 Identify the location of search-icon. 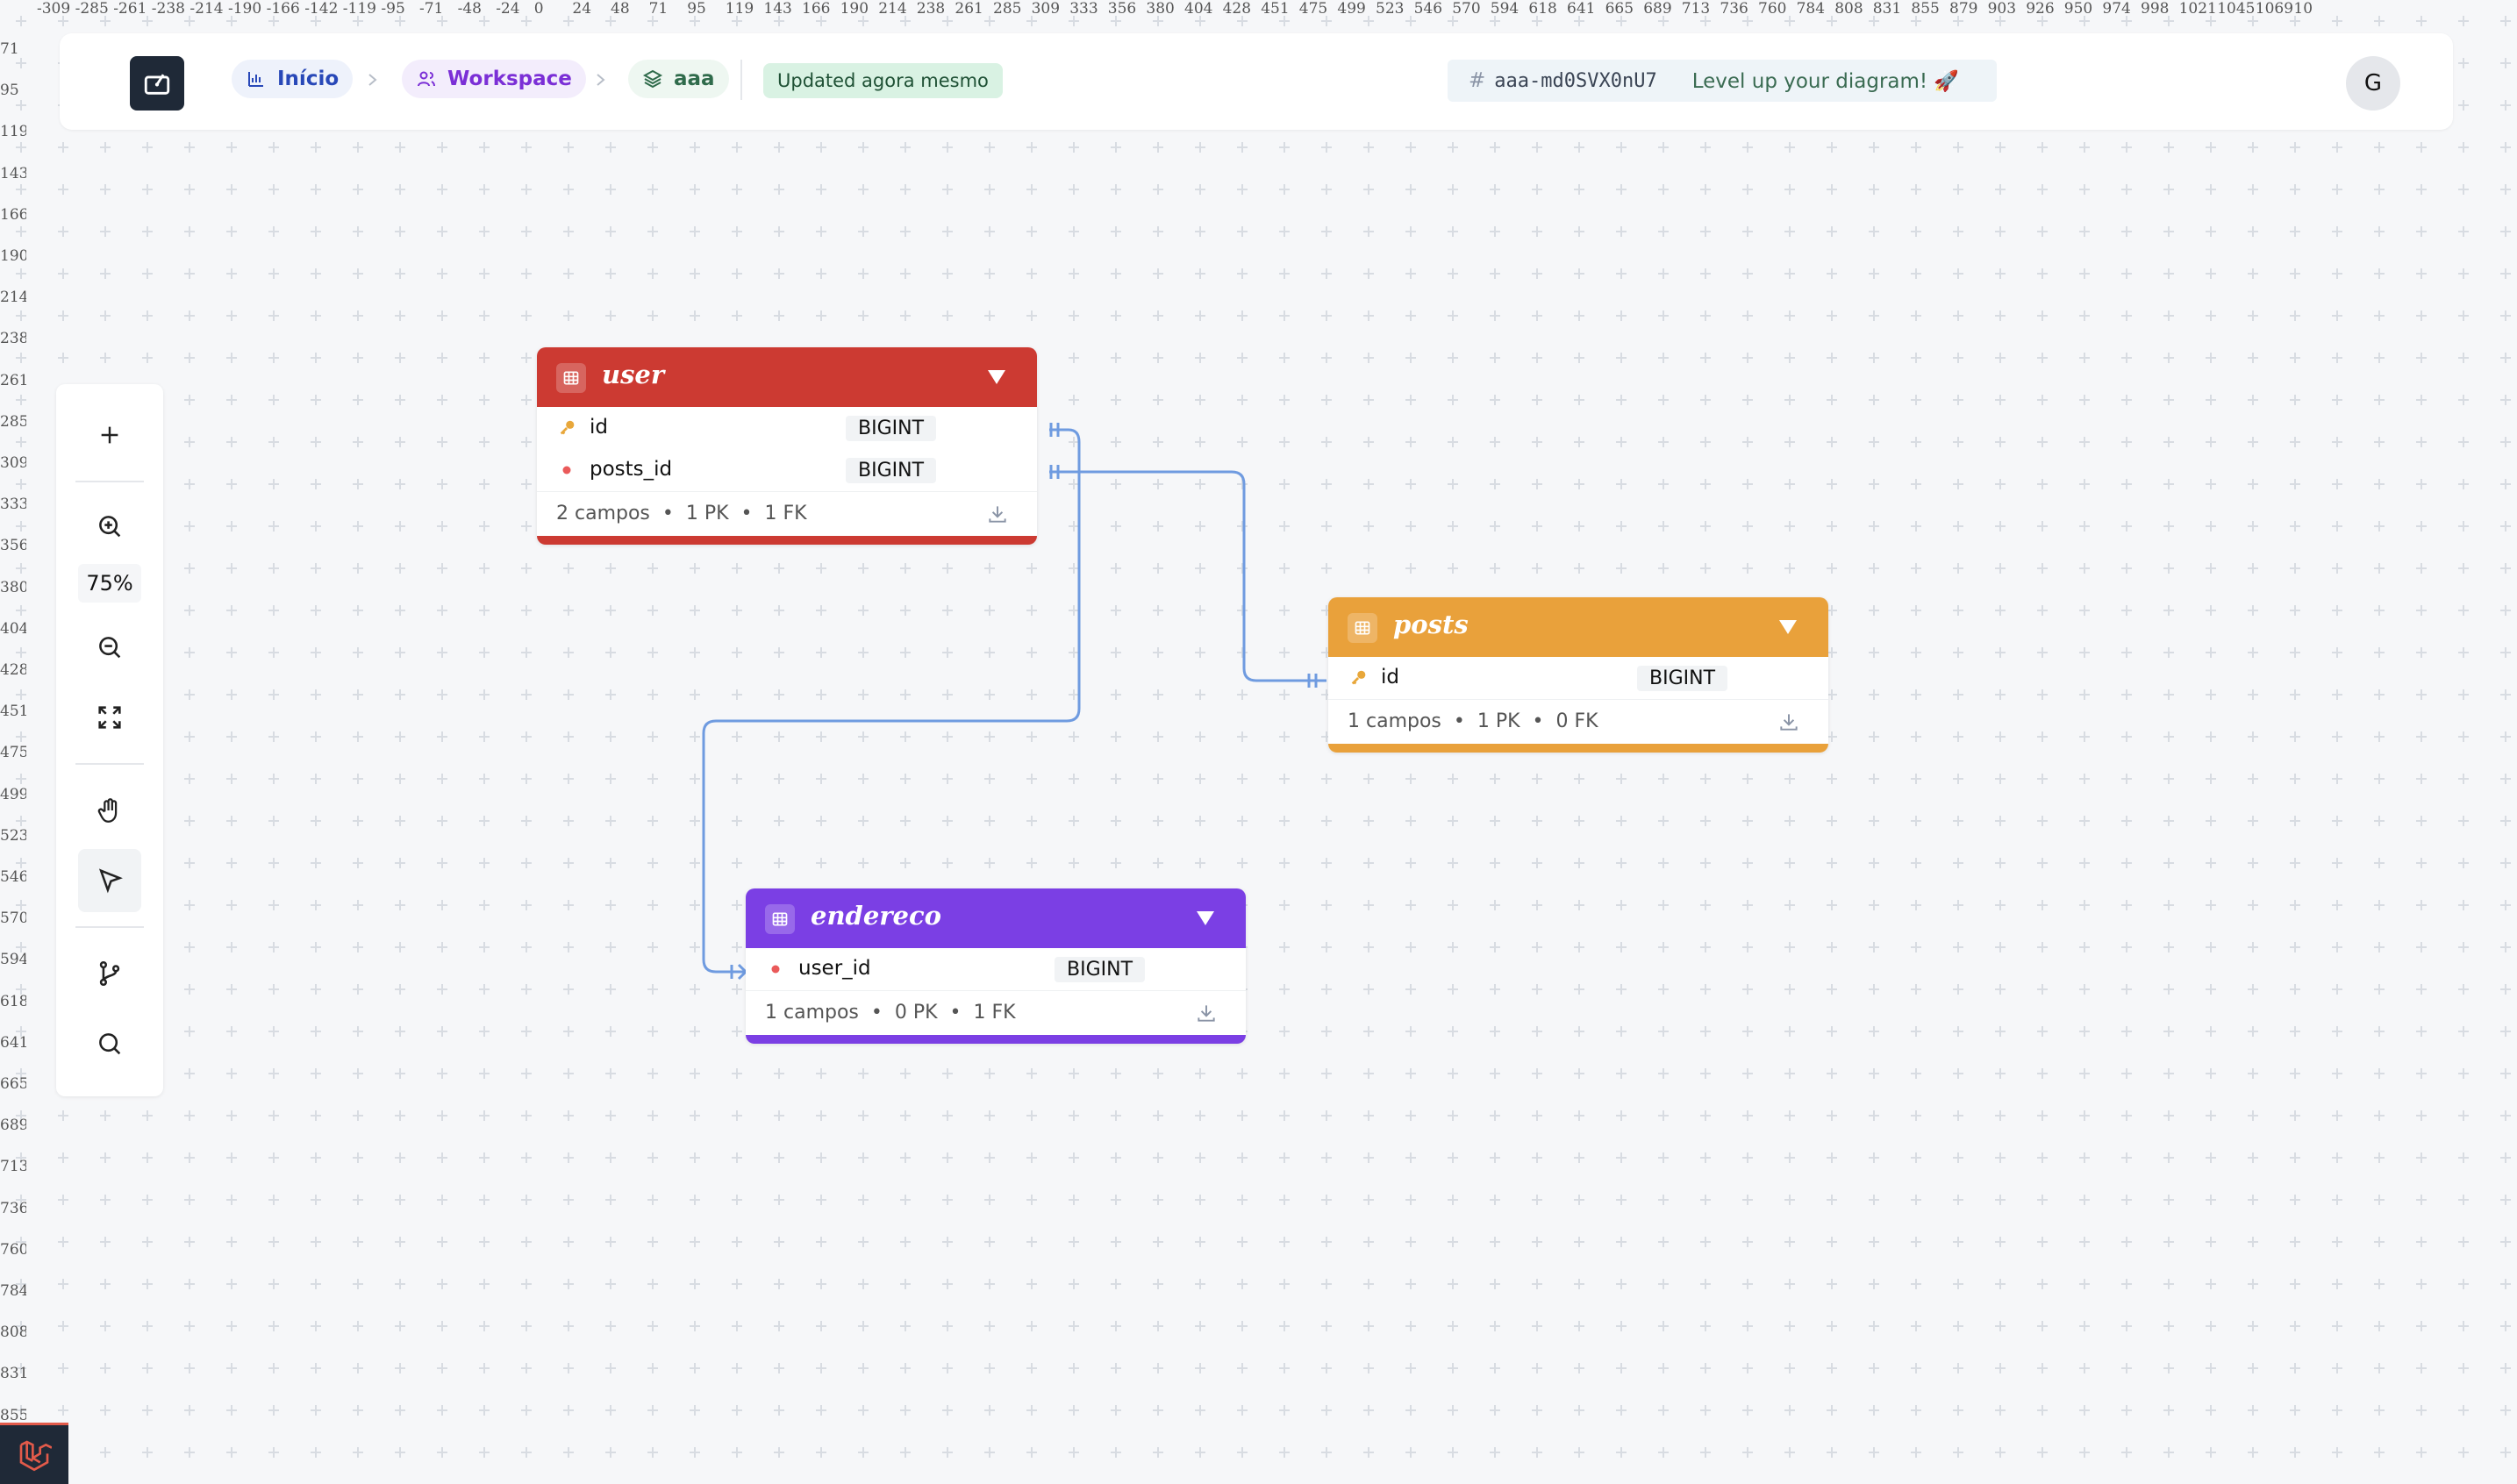
(110, 1044).